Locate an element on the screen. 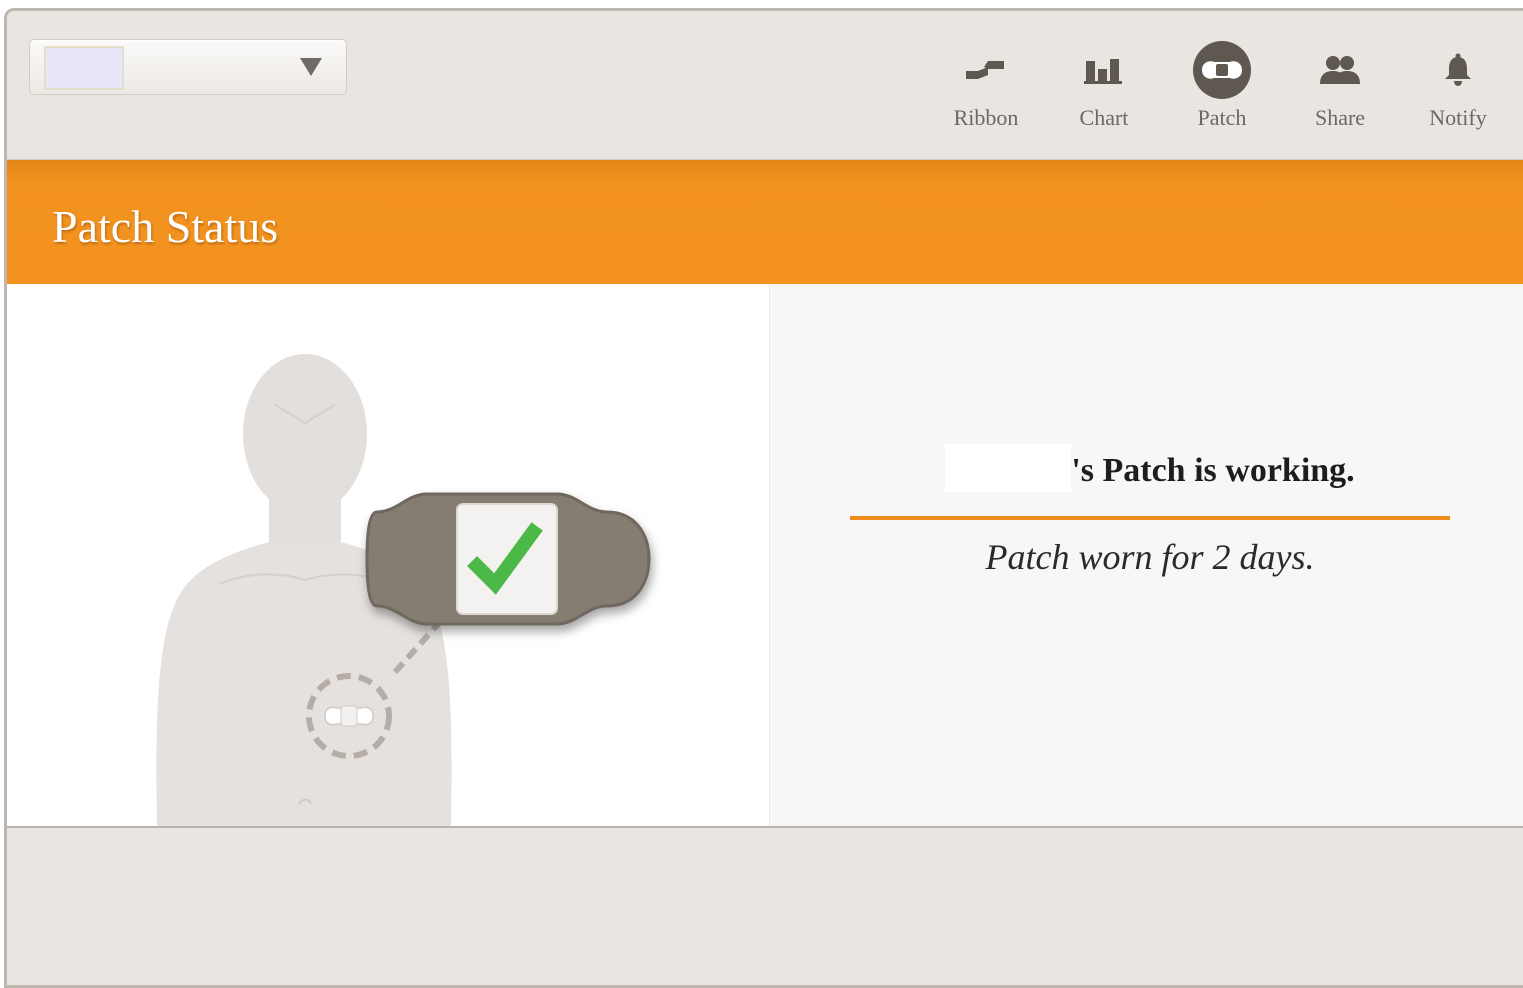  patient-avatar is located at coordinates (84, 68).